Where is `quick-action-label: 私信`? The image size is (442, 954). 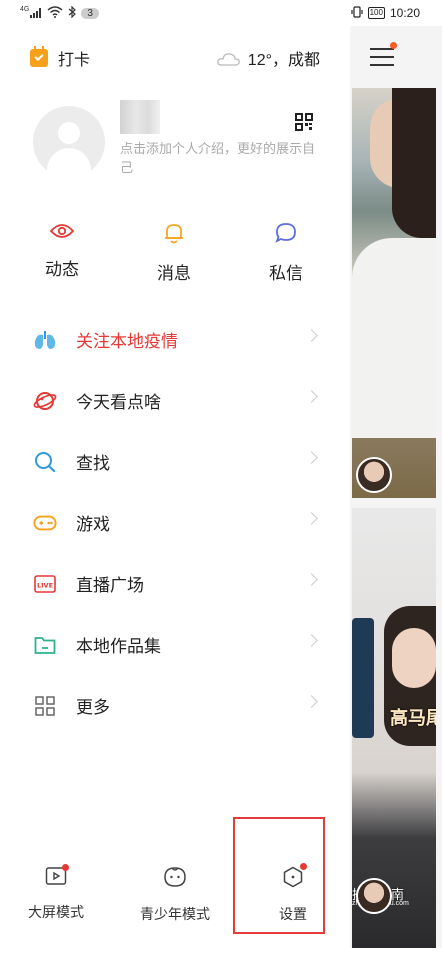
quick-action-label: 私信 is located at coordinates (286, 273).